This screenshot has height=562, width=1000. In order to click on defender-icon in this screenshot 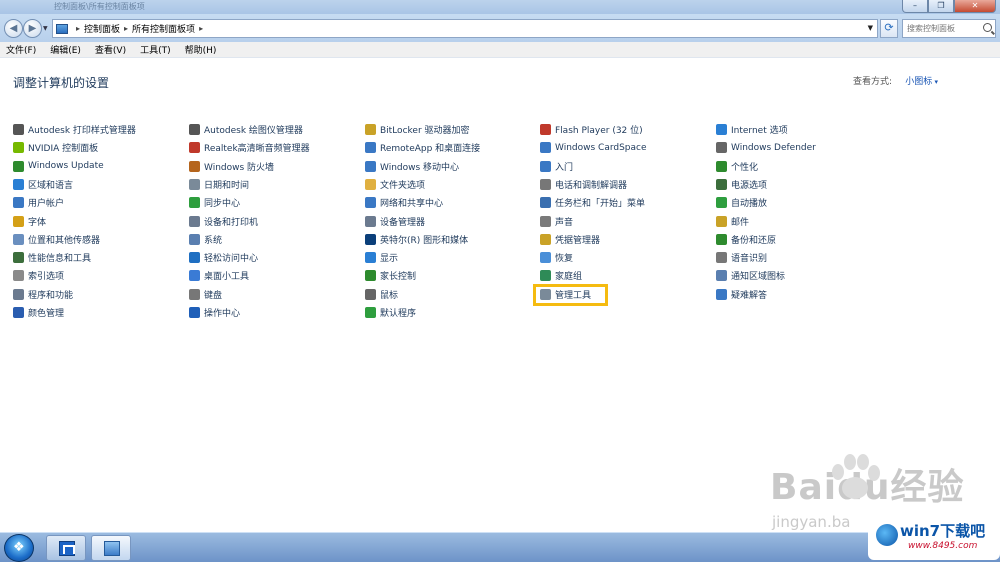, I will do `click(721, 148)`.